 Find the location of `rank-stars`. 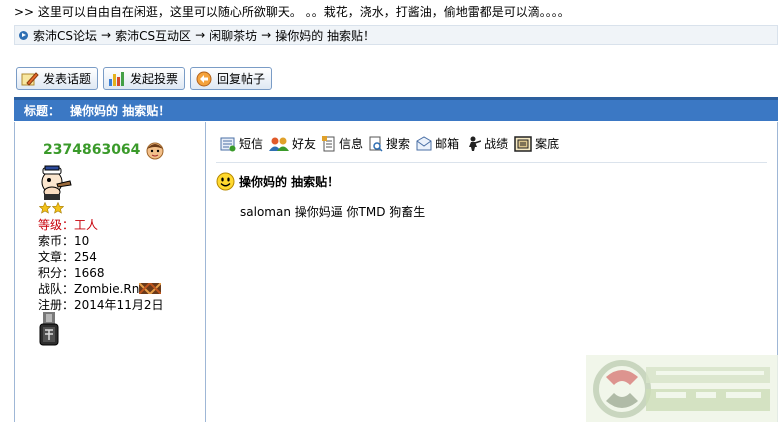

rank-stars is located at coordinates (51, 208).